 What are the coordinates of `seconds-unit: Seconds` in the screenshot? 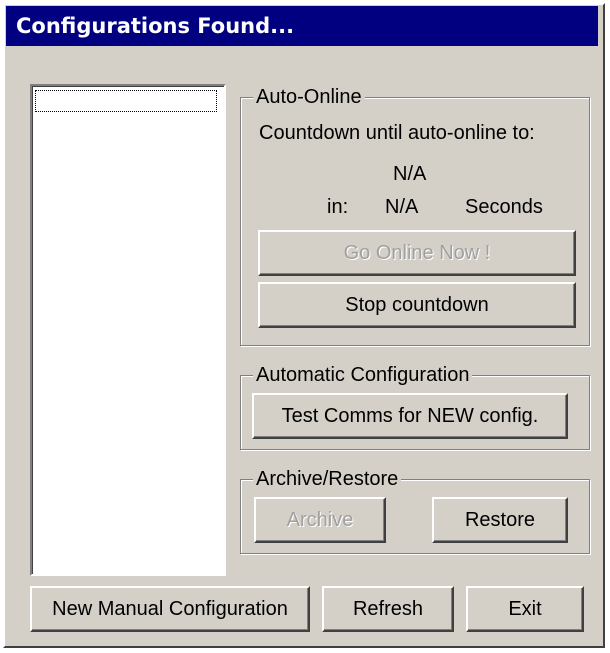 It's located at (504, 207).